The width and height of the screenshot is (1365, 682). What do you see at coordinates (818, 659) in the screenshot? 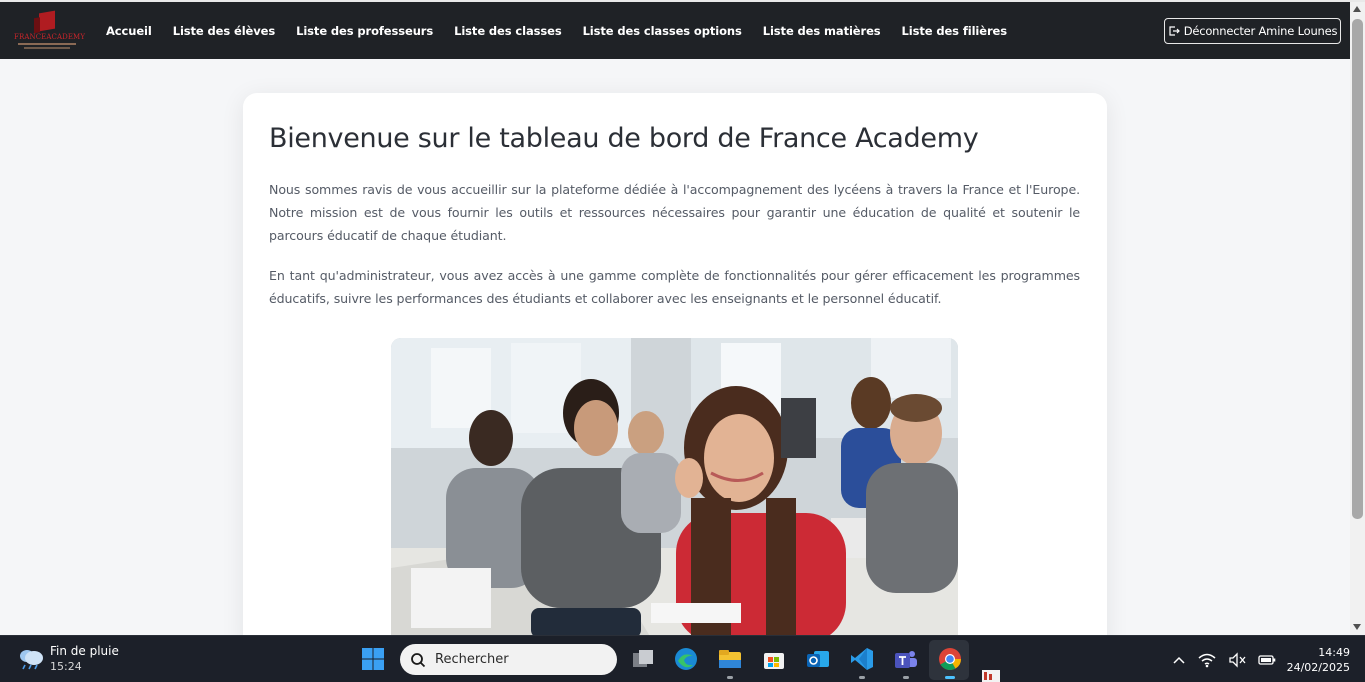
I see `outlook-icon` at bounding box center [818, 659].